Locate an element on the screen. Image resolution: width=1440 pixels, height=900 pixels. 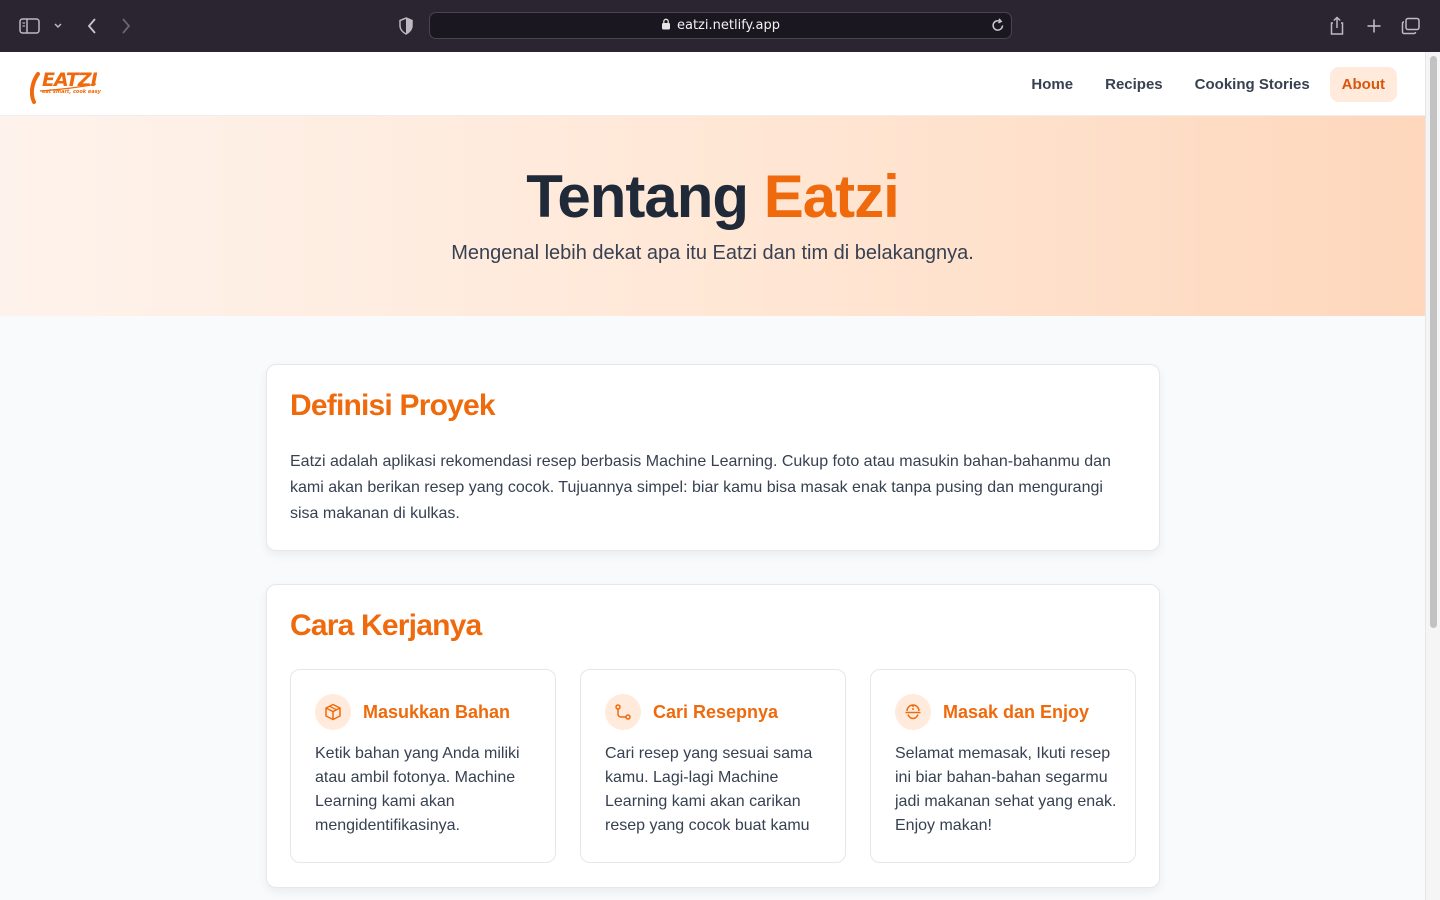
page-title: Tentang Eatzi is located at coordinates (712, 196).